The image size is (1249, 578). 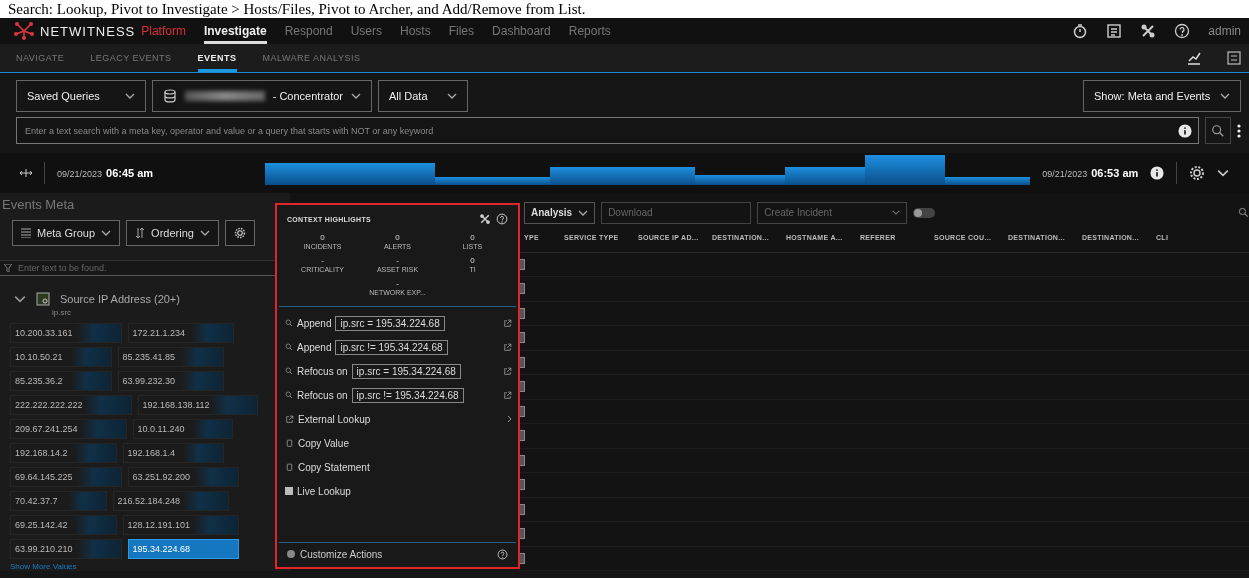 What do you see at coordinates (1114, 31) in the screenshot?
I see `notes-icon` at bounding box center [1114, 31].